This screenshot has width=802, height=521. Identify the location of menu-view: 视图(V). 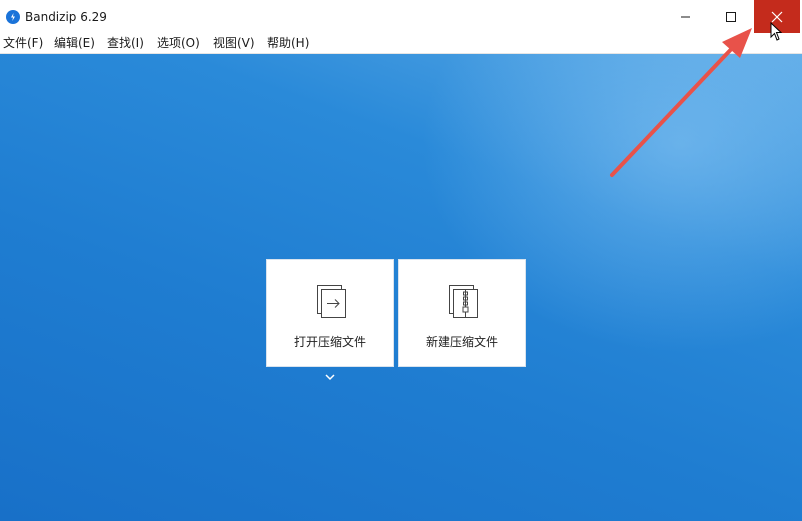
(234, 43).